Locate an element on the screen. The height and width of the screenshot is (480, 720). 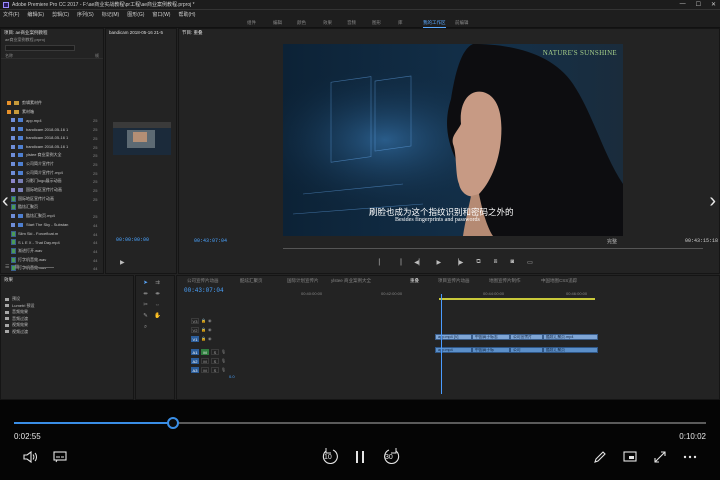
menu-item: 图形(G) is located at coordinates (135, 14).